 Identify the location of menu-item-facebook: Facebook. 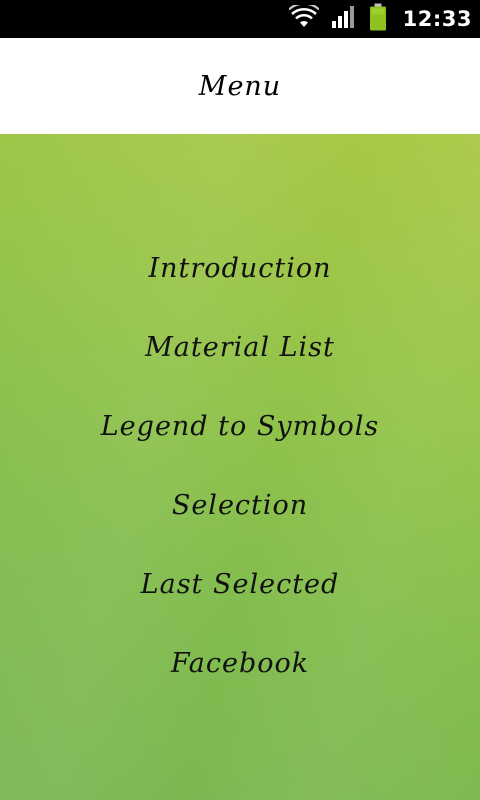
(240, 663).